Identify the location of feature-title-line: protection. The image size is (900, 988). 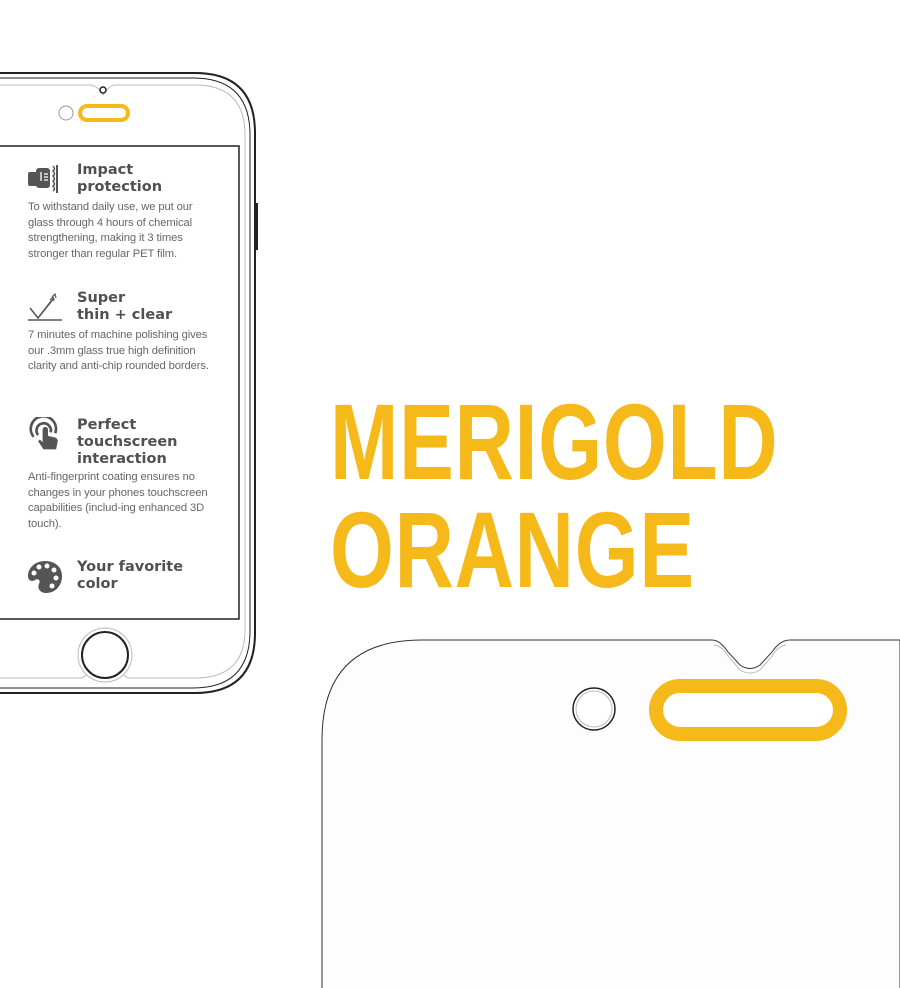
(120, 187).